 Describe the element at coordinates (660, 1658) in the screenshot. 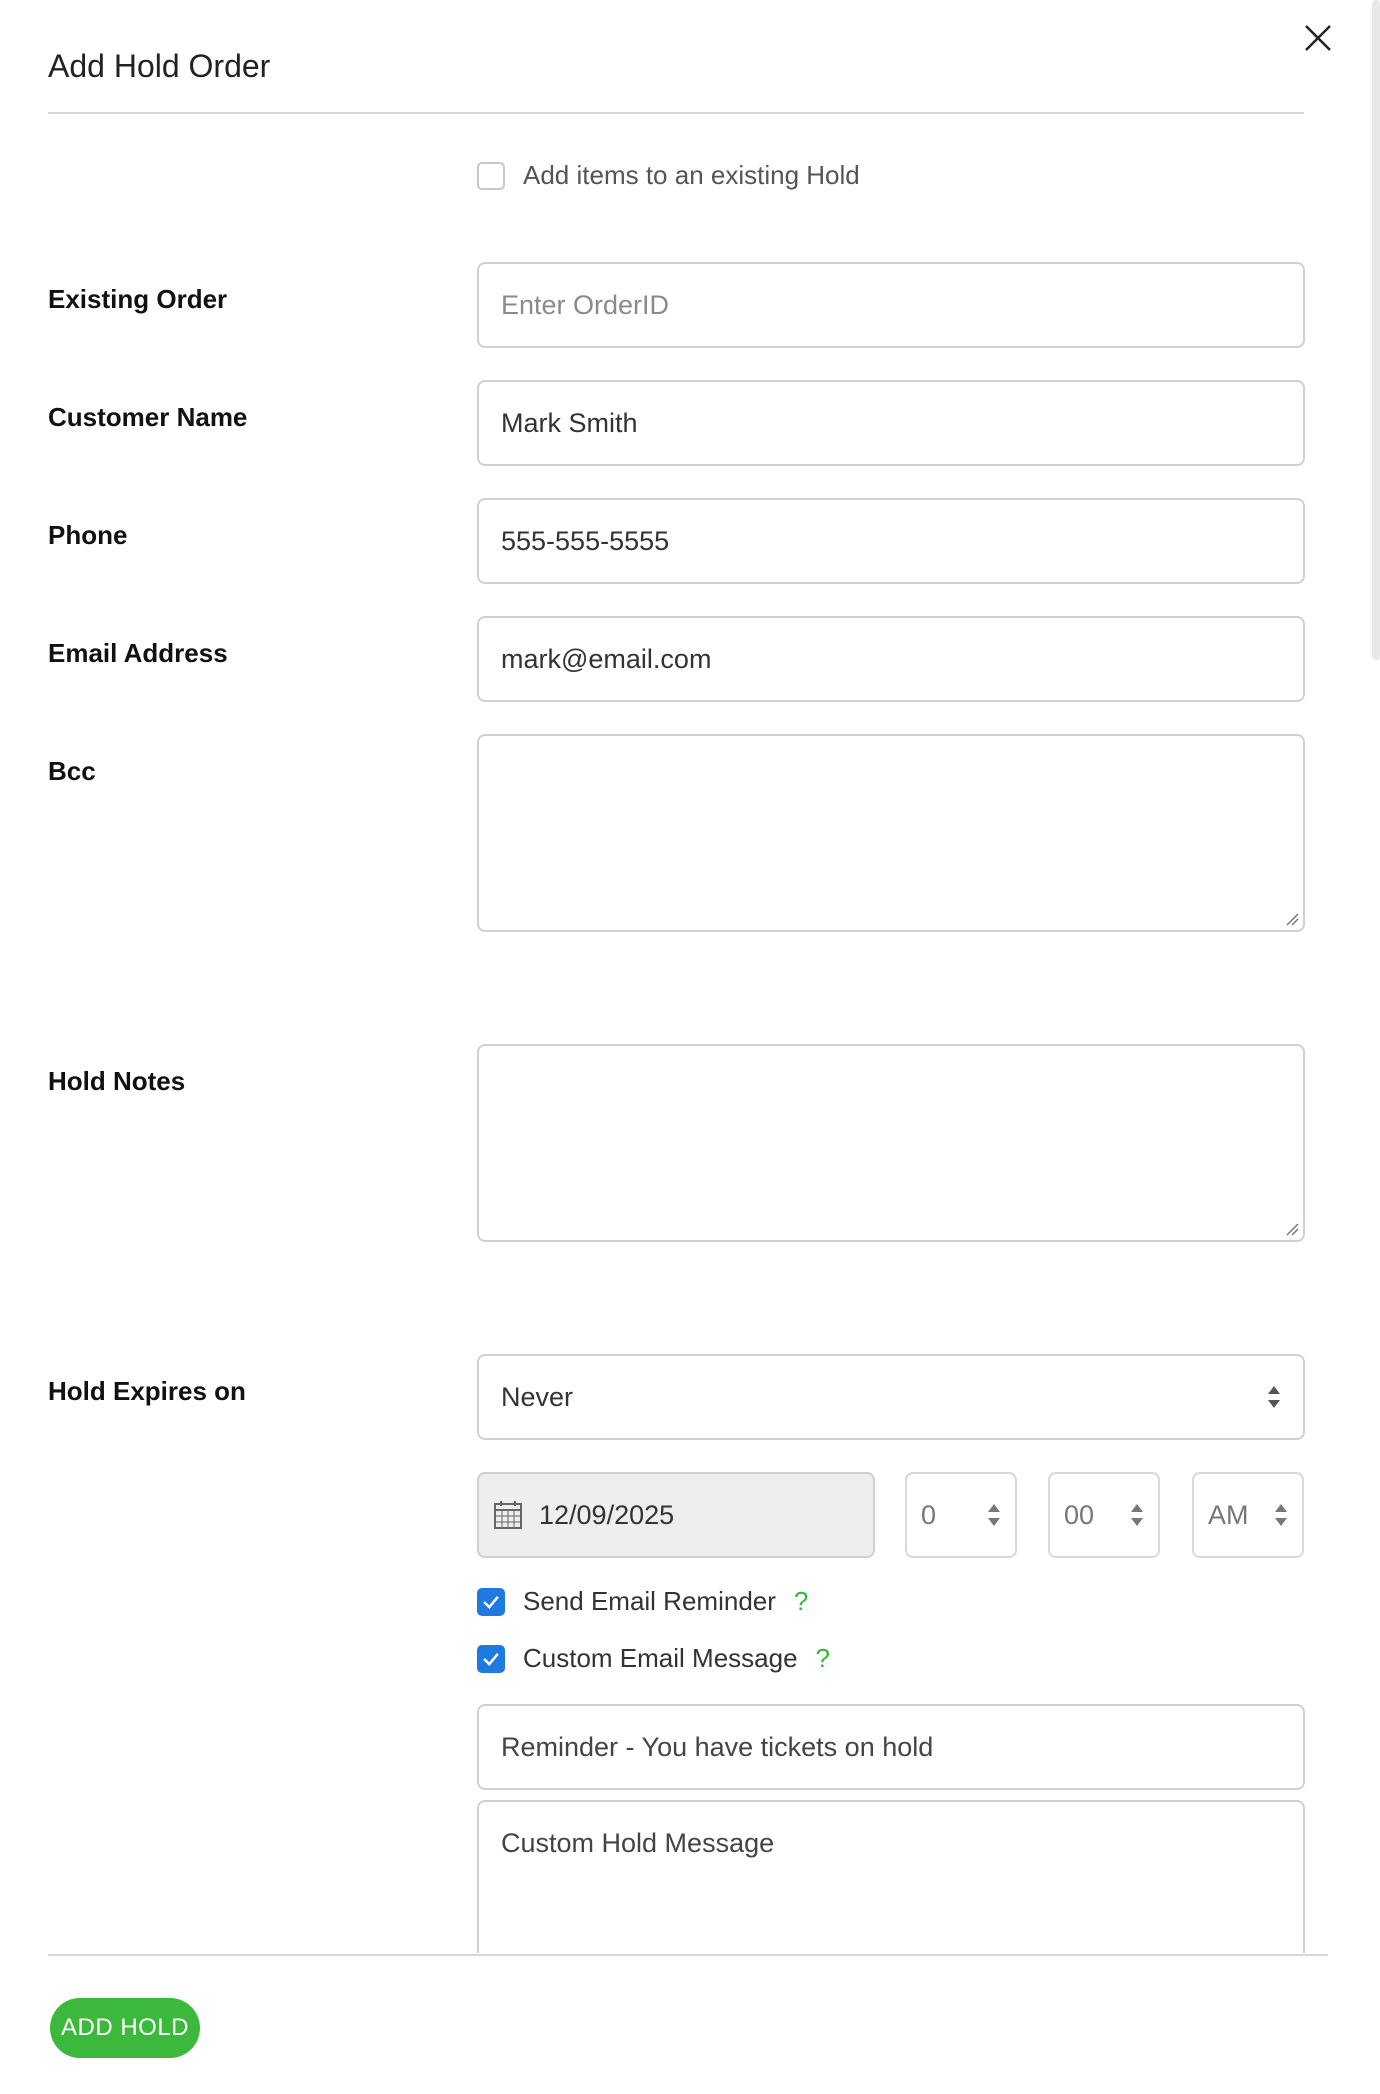

I see `custom-email-message-label: Custom Email Message` at that location.